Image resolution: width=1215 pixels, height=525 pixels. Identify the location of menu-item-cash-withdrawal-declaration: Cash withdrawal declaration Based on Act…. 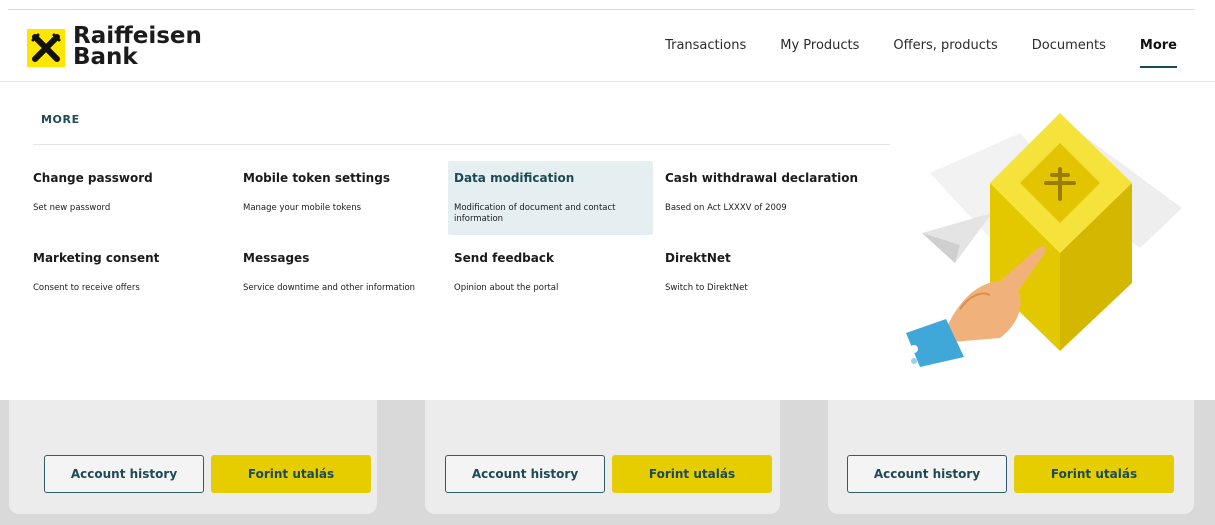
(775, 198).